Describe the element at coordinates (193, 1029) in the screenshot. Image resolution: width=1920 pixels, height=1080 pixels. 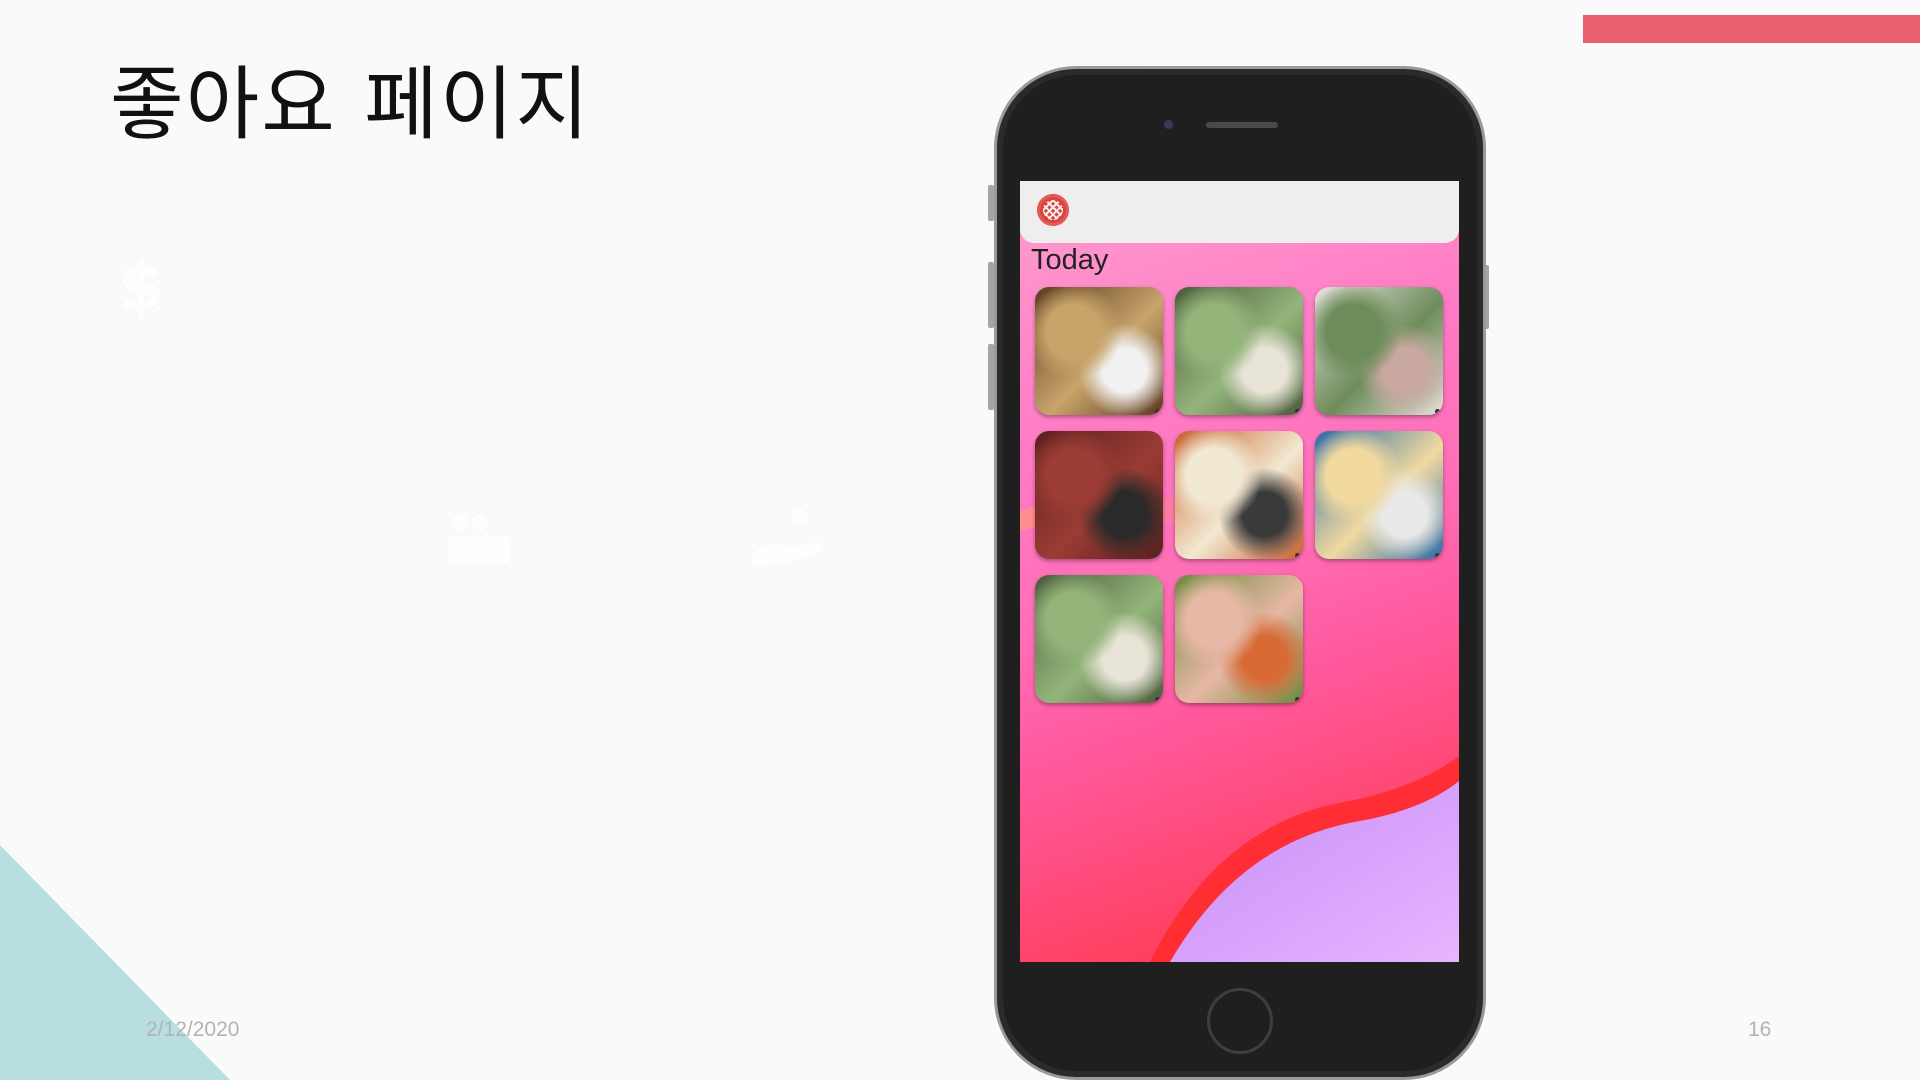
I see `footer-date: 2/12/2020` at that location.